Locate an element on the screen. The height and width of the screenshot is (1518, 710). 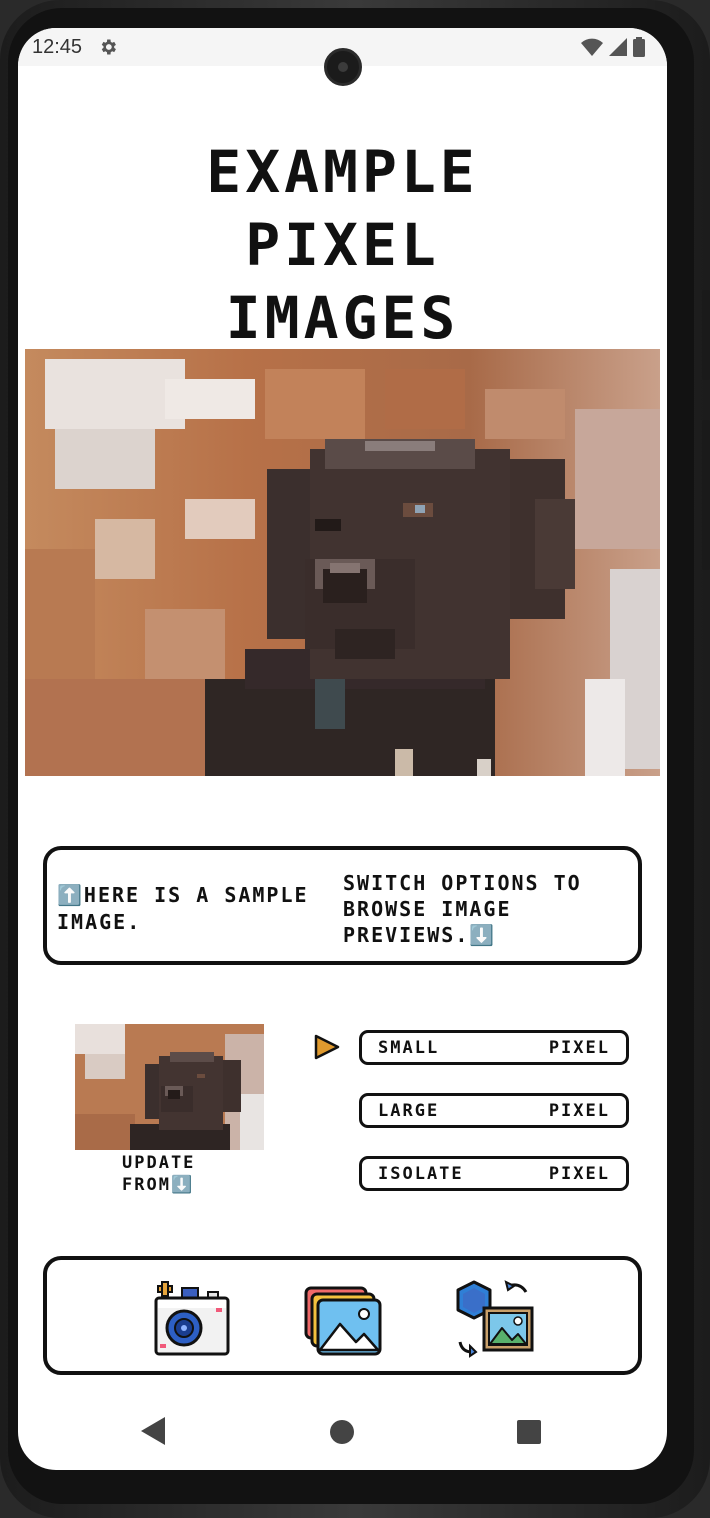
back-icon is located at coordinates (153, 1431).